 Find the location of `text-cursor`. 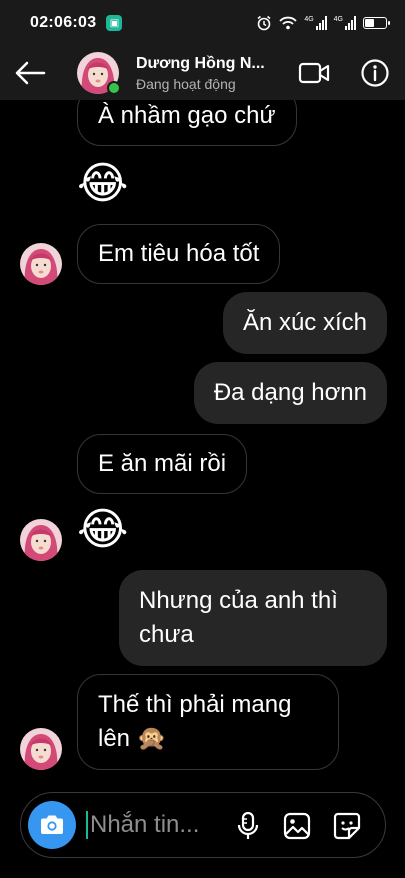

text-cursor is located at coordinates (87, 825).